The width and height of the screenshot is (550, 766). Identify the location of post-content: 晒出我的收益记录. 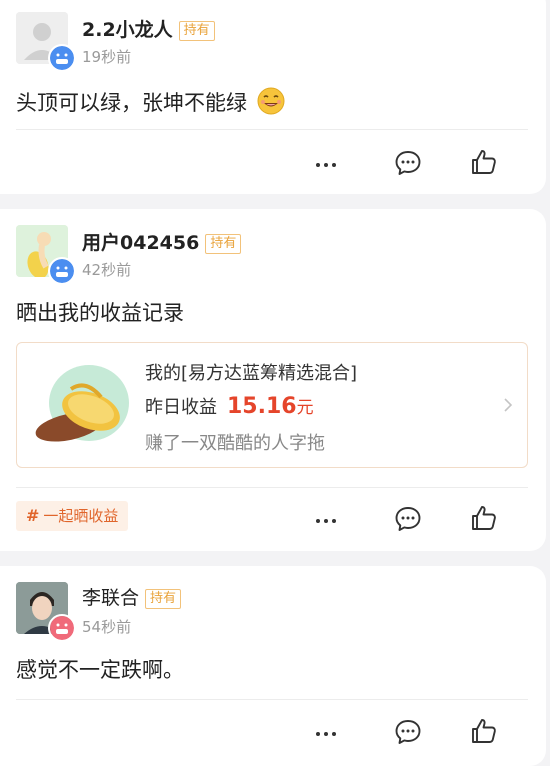
(100, 313).